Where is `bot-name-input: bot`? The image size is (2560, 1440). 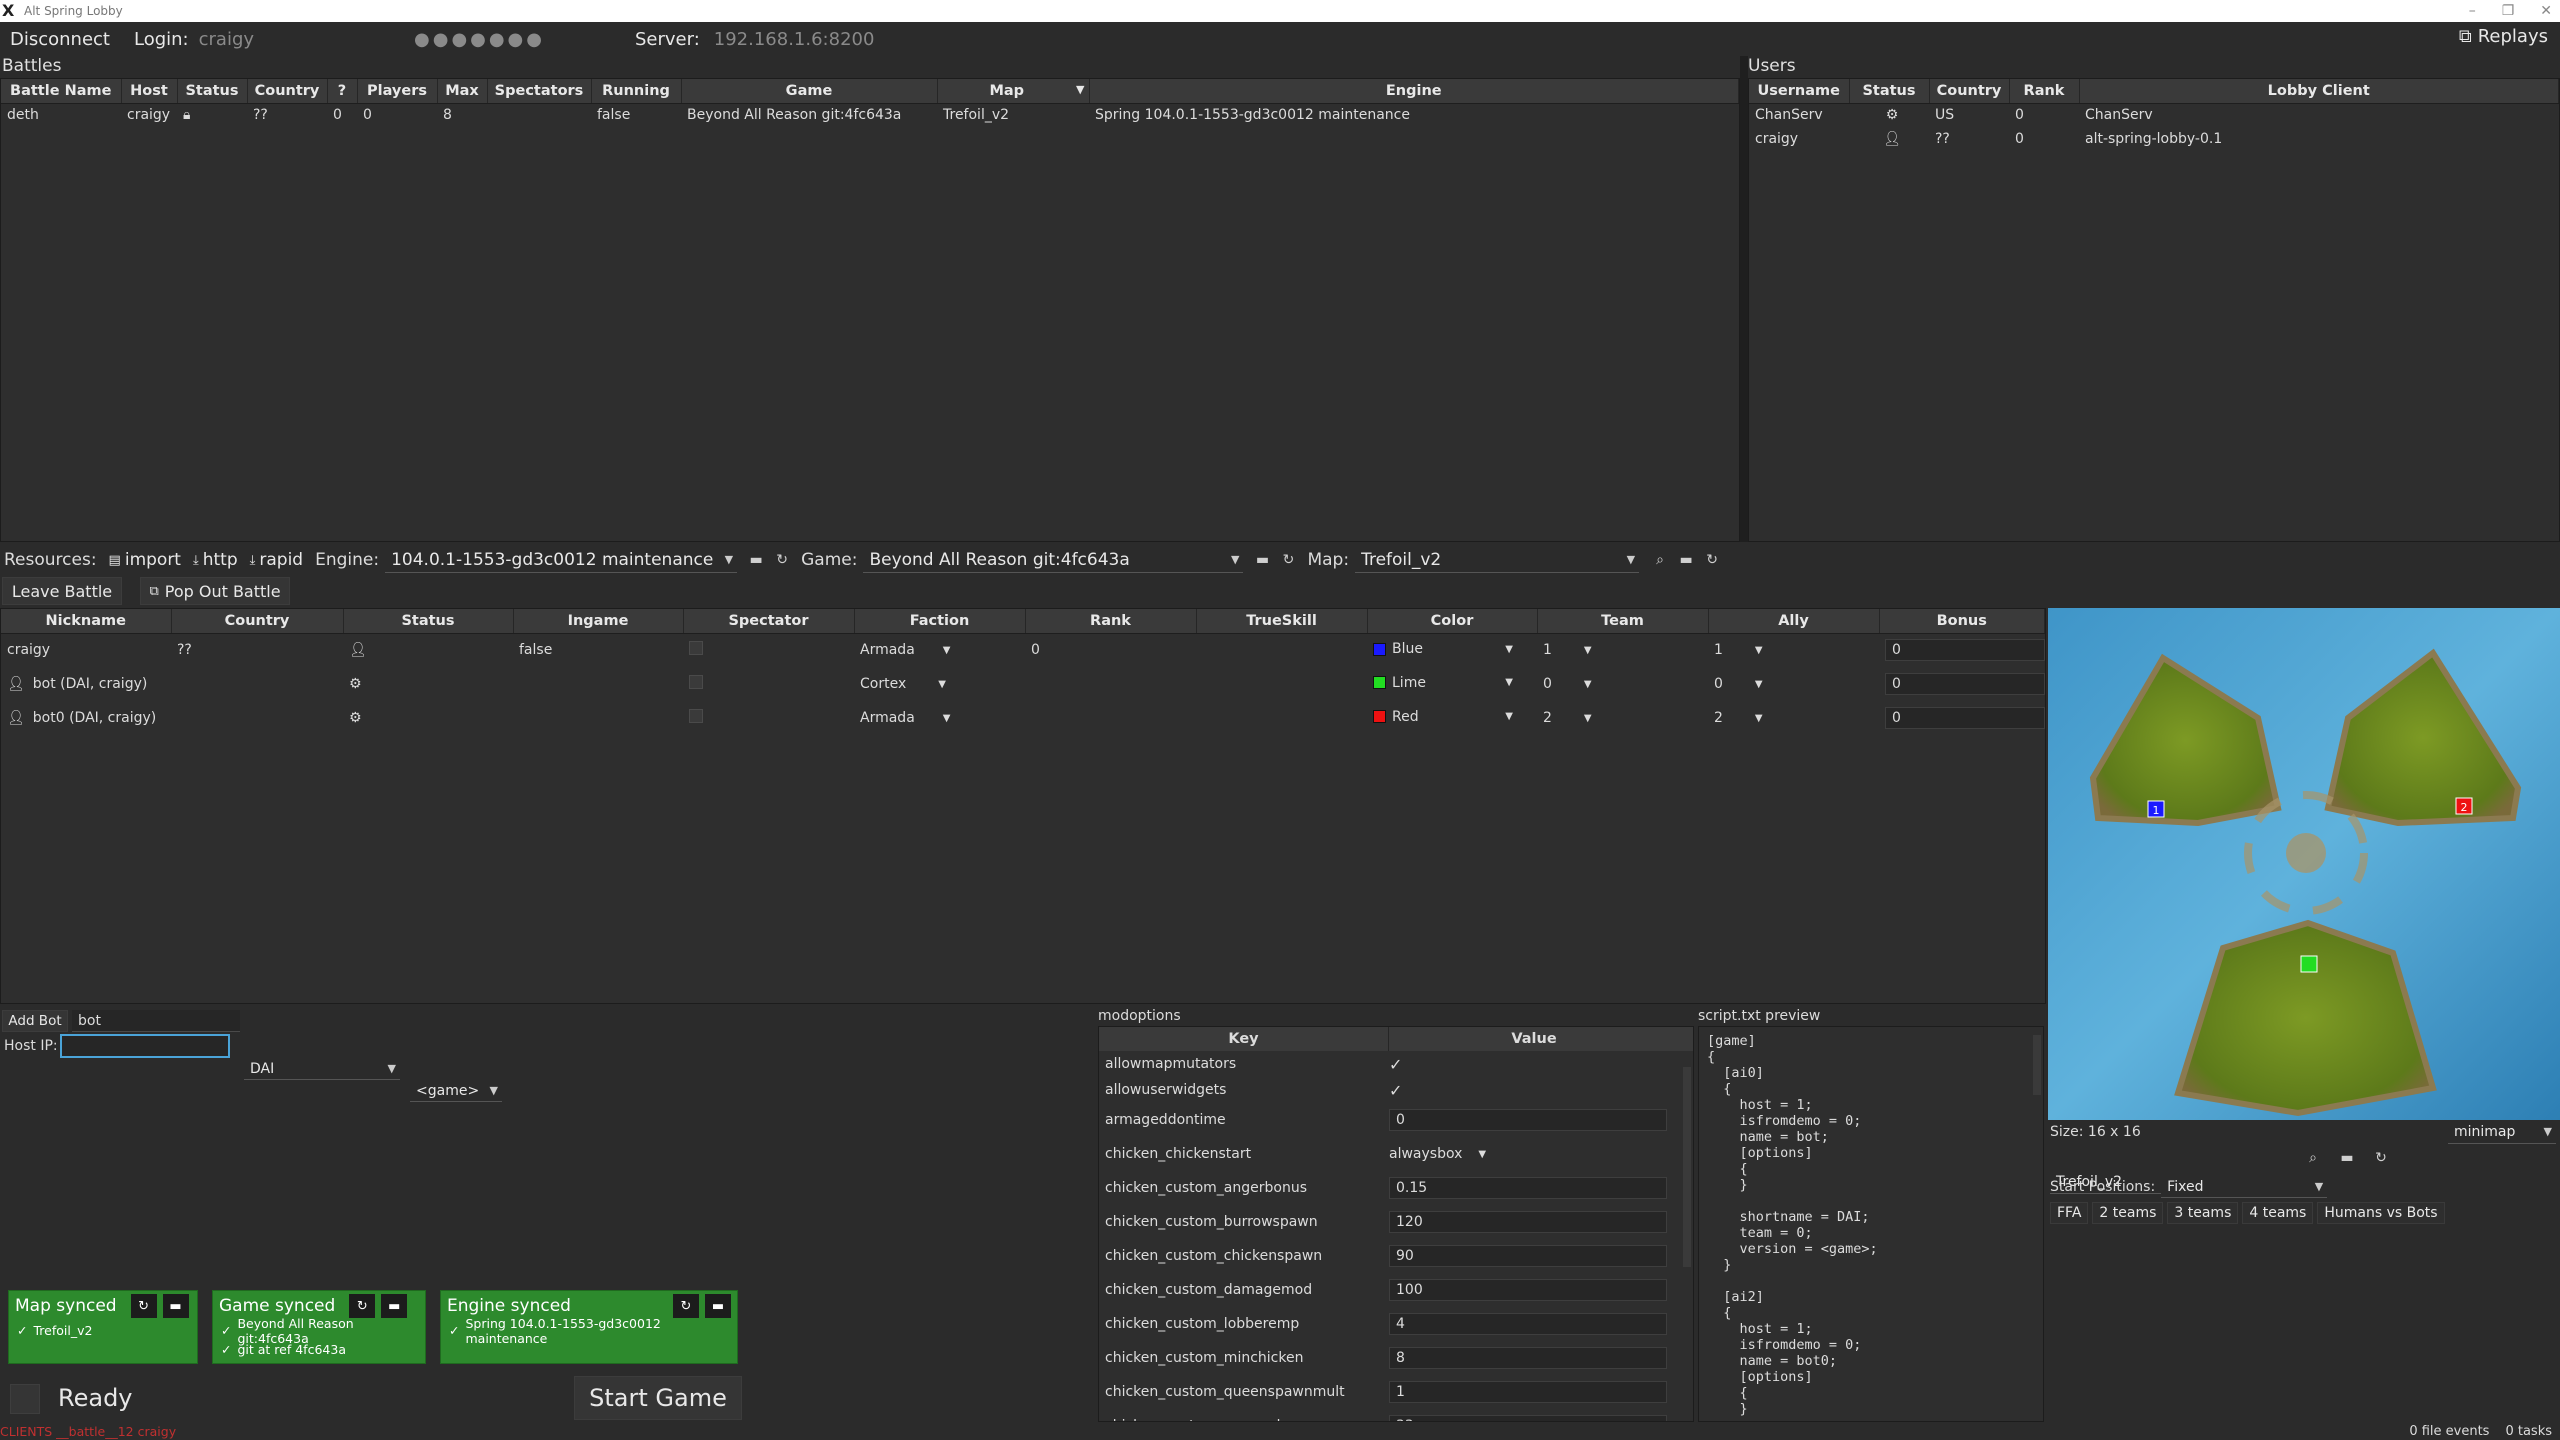 bot-name-input: bot is located at coordinates (156, 1021).